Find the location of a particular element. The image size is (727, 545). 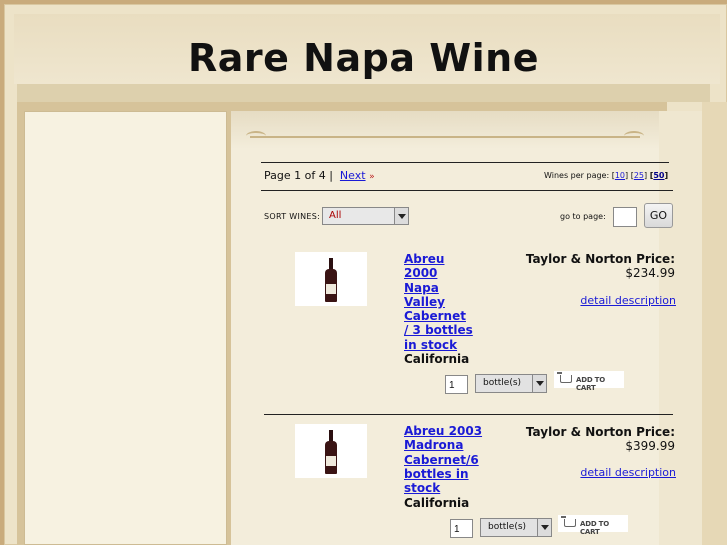

pager-bottom-rule is located at coordinates (467, 190).